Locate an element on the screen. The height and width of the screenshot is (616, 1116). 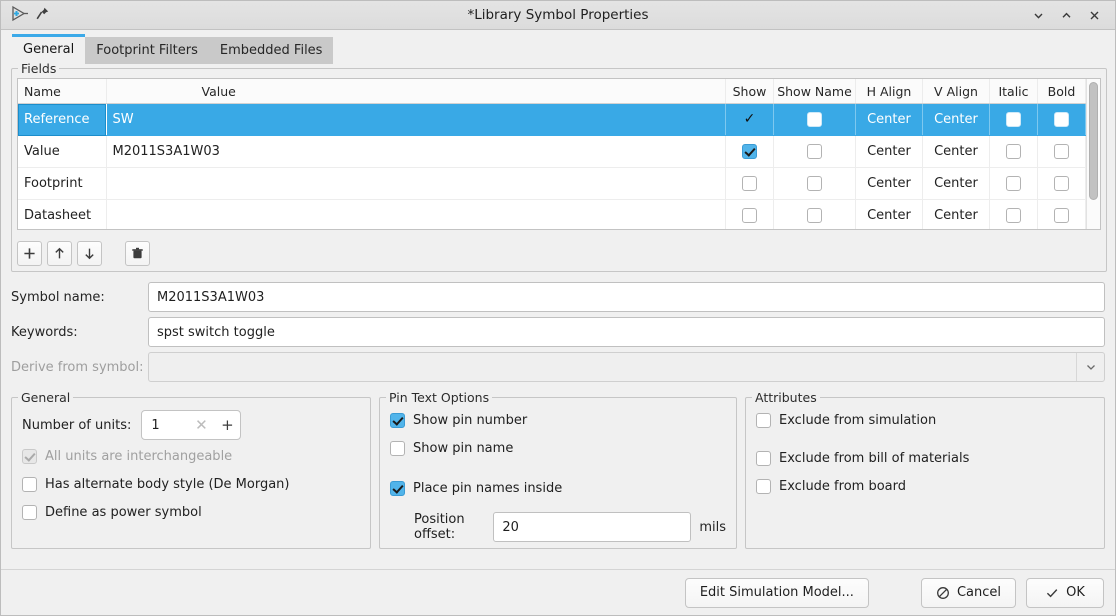
column-header-v-align: V Align is located at coordinates (956, 91).